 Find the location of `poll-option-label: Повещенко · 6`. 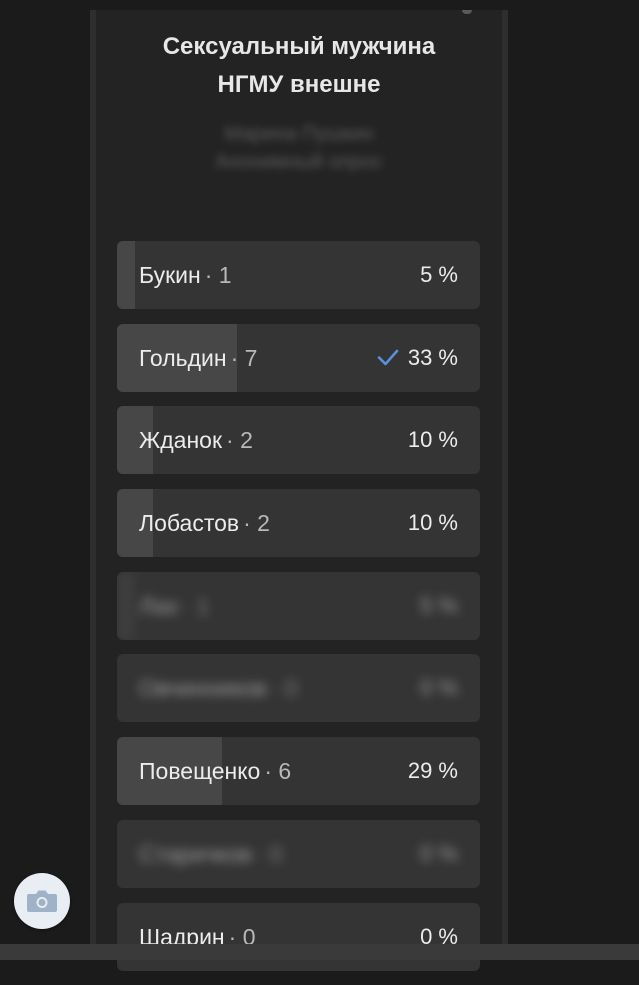

poll-option-label: Повещенко · 6 is located at coordinates (215, 771).